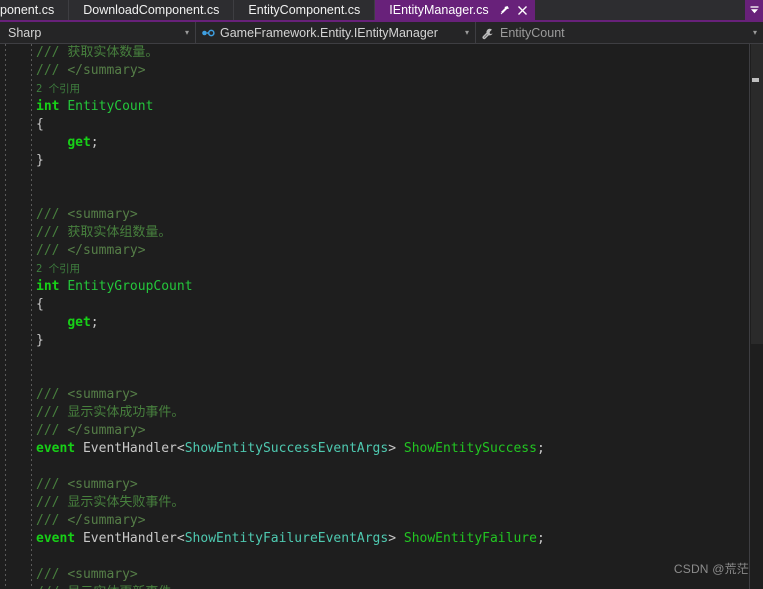 This screenshot has height=589, width=763. Describe the element at coordinates (27, 9) in the screenshot. I see `tab-label: ponent.cs` at that location.